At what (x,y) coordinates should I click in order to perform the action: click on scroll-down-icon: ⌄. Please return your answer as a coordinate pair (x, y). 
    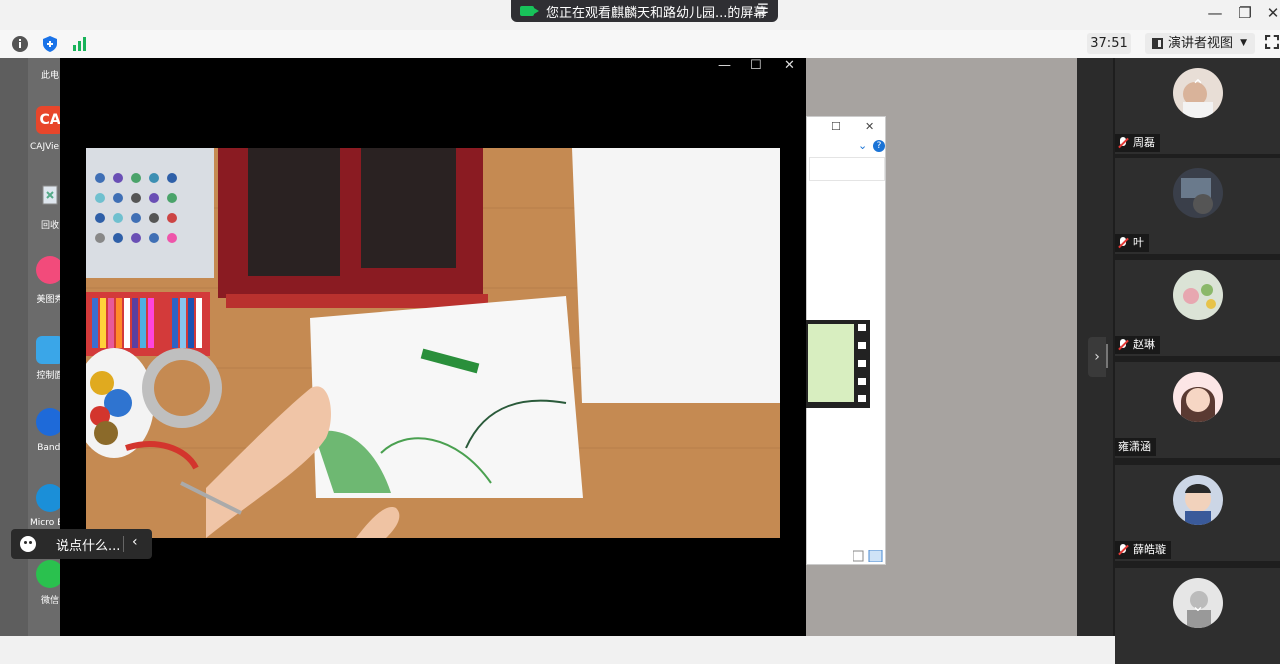
    Looking at the image, I should click on (1198, 605).